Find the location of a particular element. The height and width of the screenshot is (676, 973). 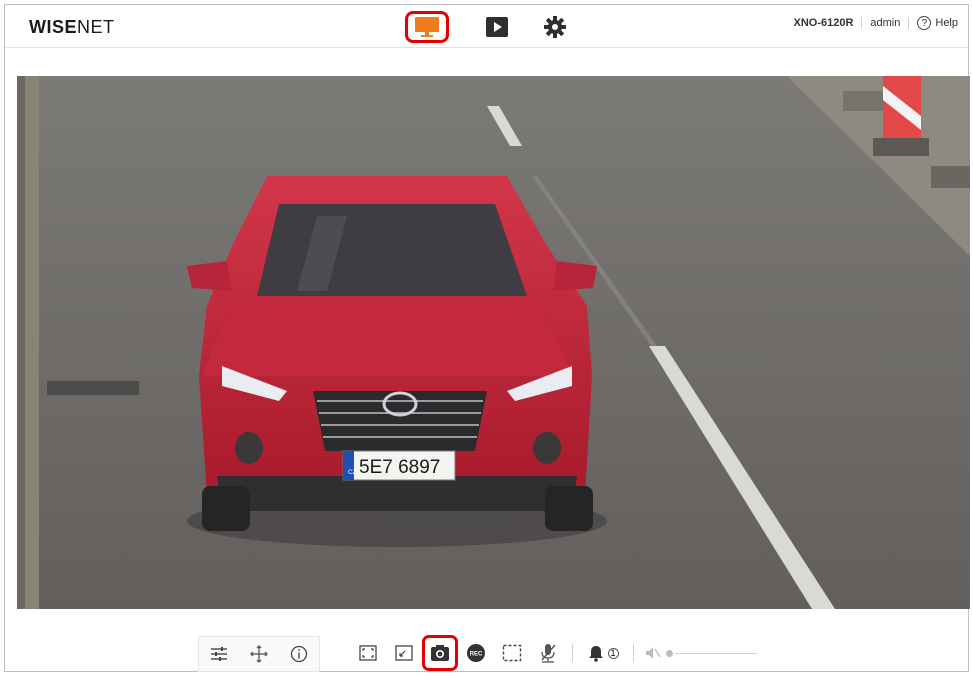

user-name: admin is located at coordinates (886, 23).